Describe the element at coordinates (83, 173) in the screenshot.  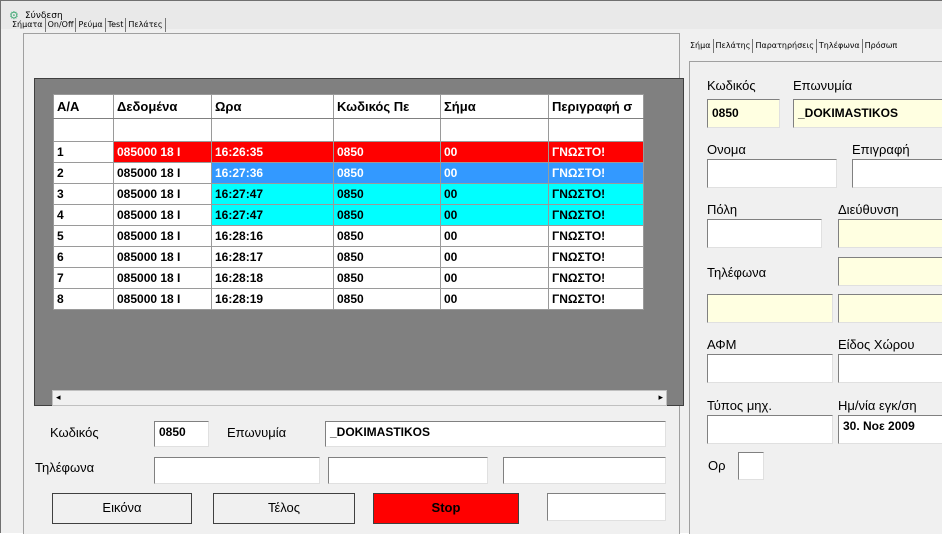
I see `grid-cell: 2` at that location.